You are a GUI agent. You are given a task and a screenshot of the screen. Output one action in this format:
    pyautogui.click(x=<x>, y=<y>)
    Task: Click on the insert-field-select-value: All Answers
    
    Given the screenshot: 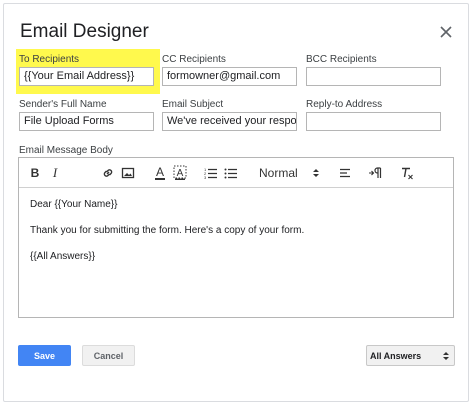 What is the action you would take?
    pyautogui.click(x=396, y=356)
    